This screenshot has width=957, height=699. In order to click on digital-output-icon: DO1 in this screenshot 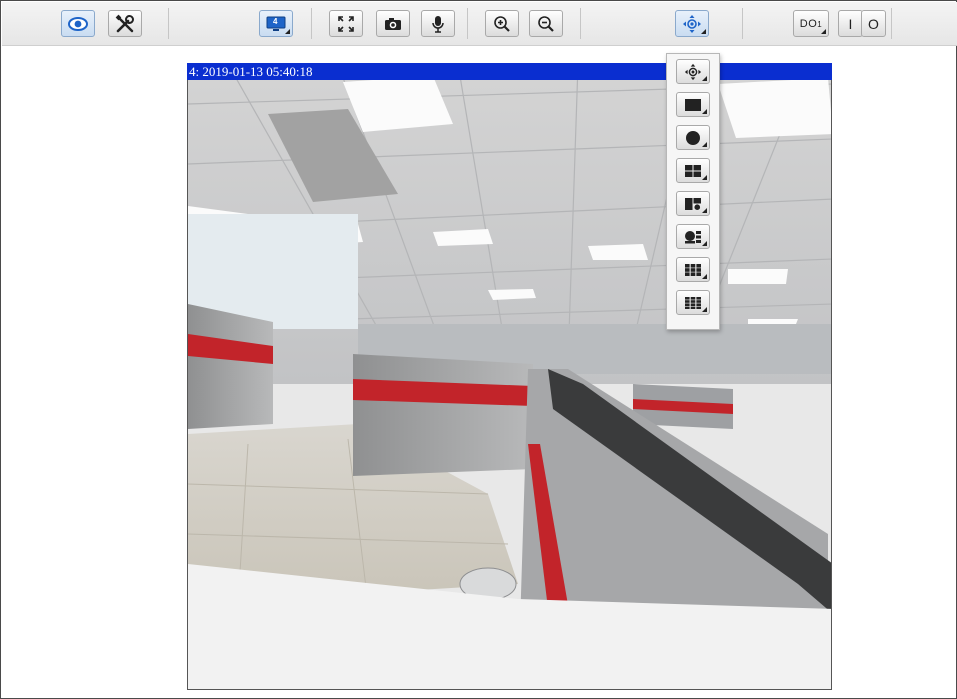, I will do `click(811, 23)`.